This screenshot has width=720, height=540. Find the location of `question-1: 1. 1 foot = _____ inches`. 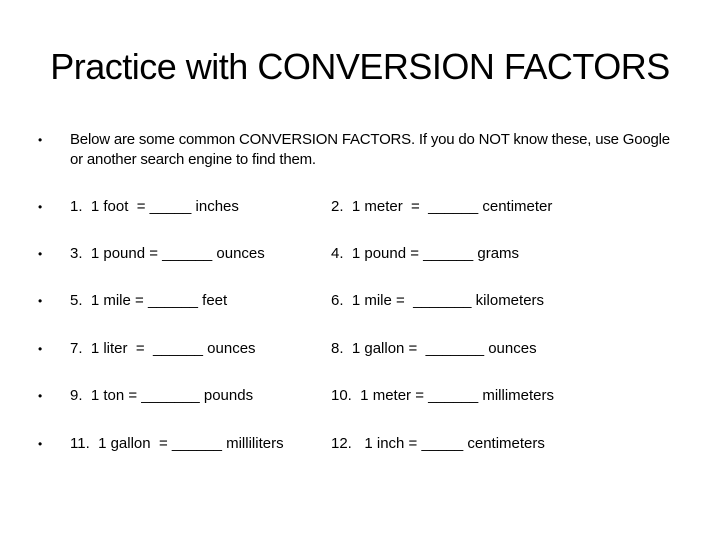

question-1: 1. 1 foot = _____ inches is located at coordinates (154, 206).